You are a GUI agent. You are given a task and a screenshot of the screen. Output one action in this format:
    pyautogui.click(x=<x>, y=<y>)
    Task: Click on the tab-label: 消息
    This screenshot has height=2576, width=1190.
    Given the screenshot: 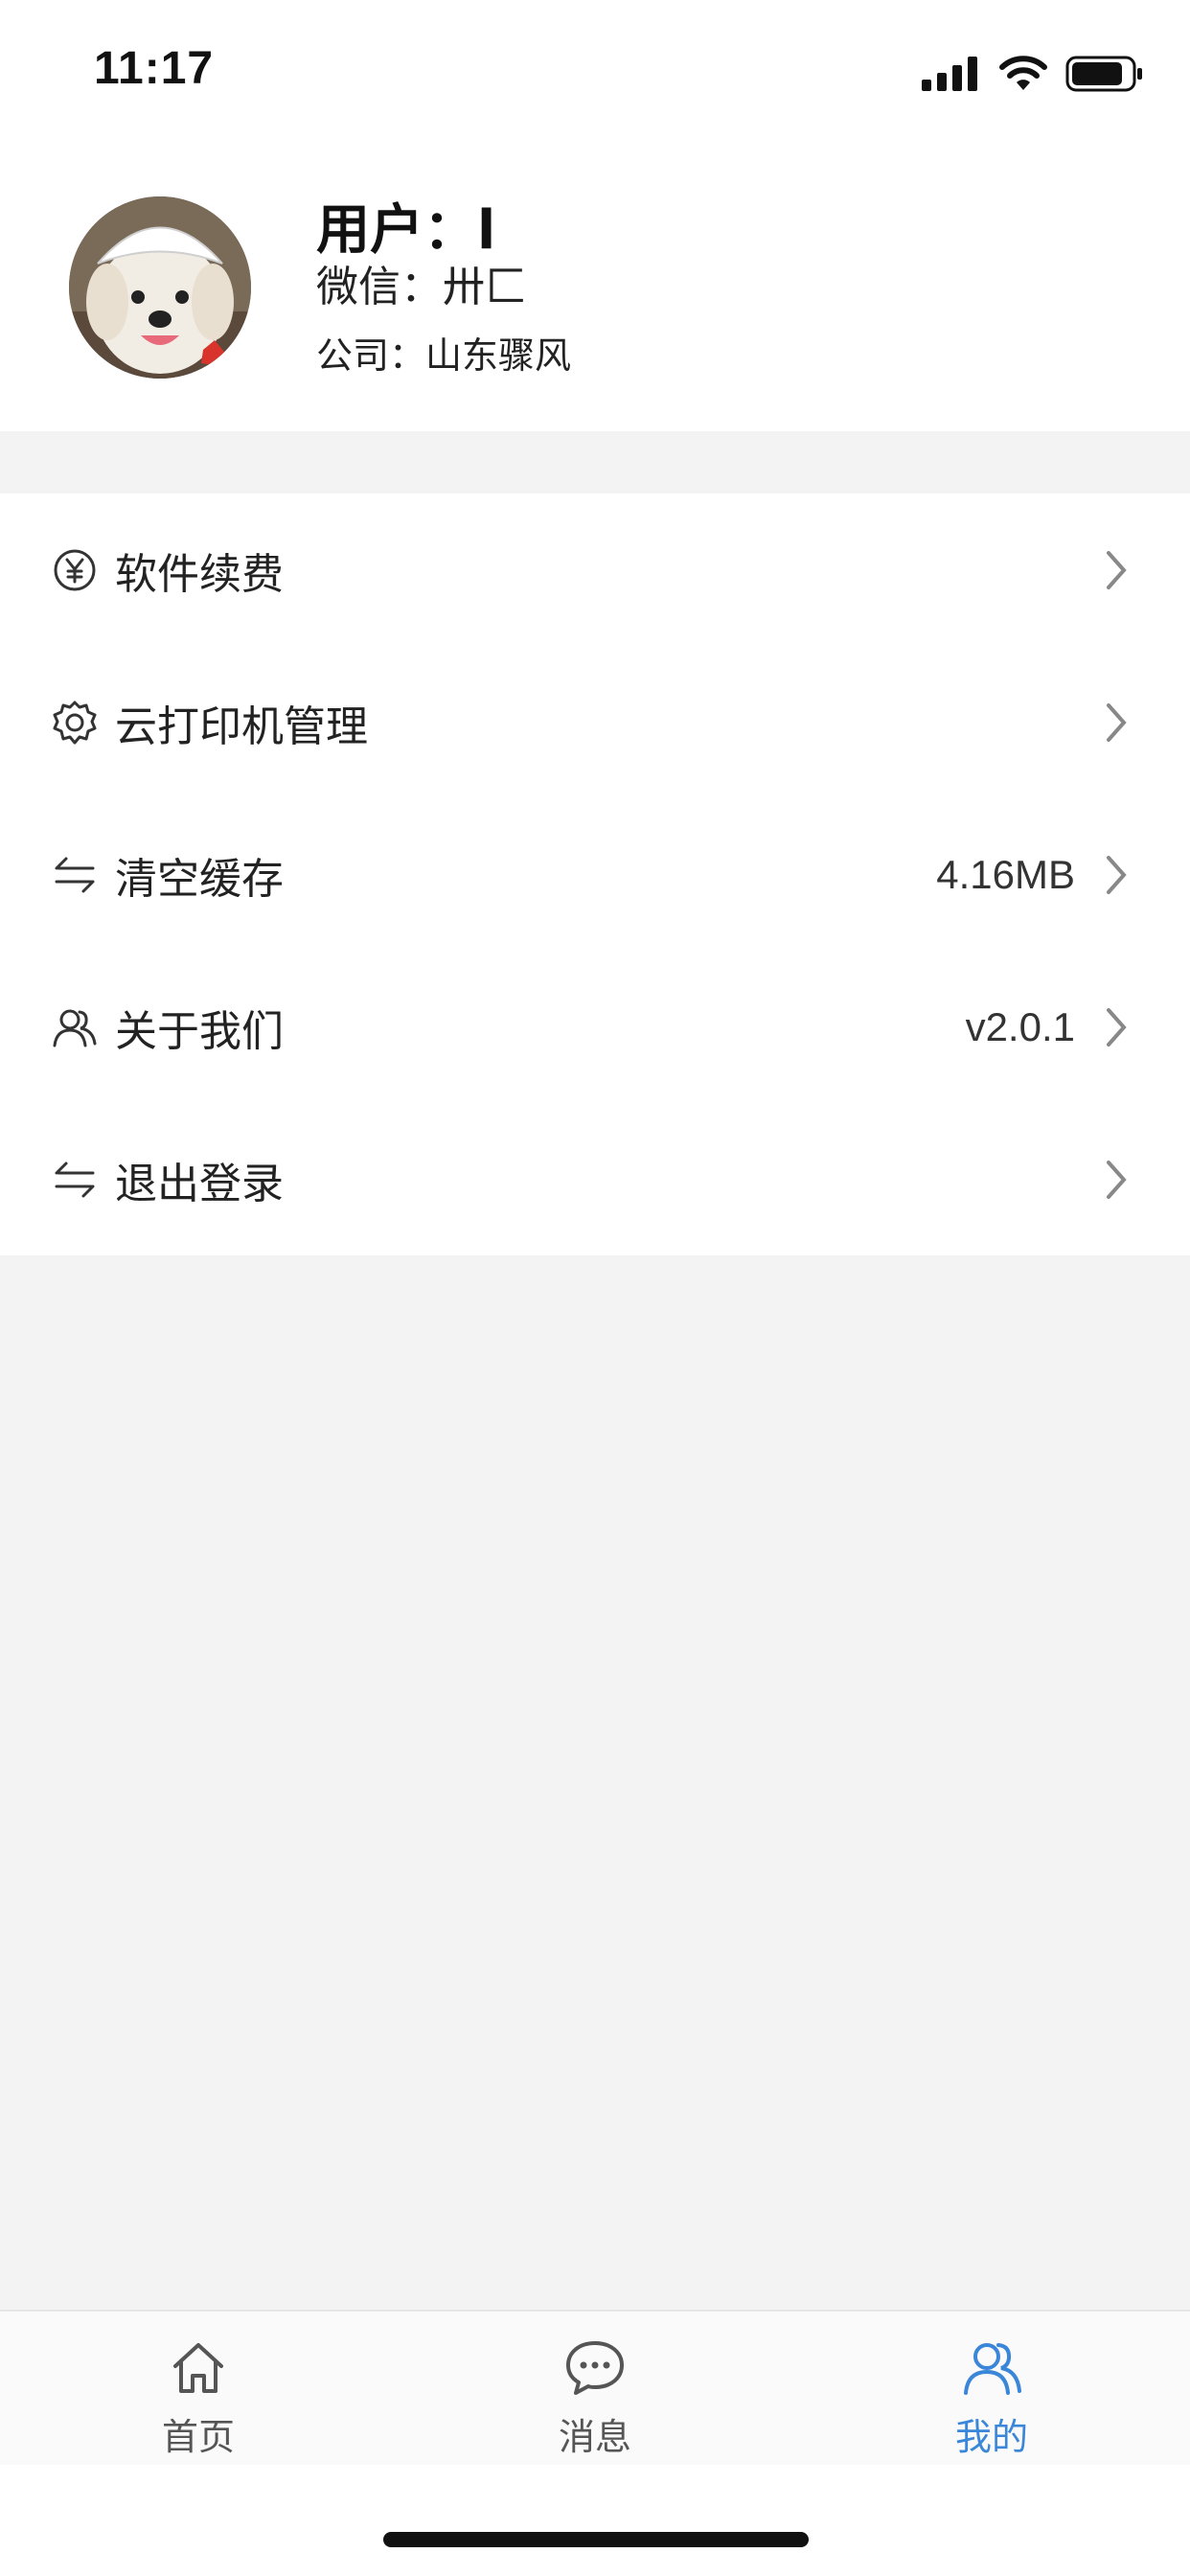 What is the action you would take?
    pyautogui.click(x=594, y=2437)
    